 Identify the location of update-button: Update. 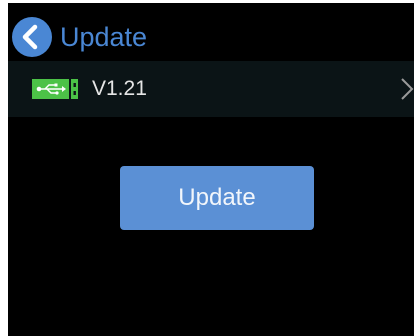
(217, 198).